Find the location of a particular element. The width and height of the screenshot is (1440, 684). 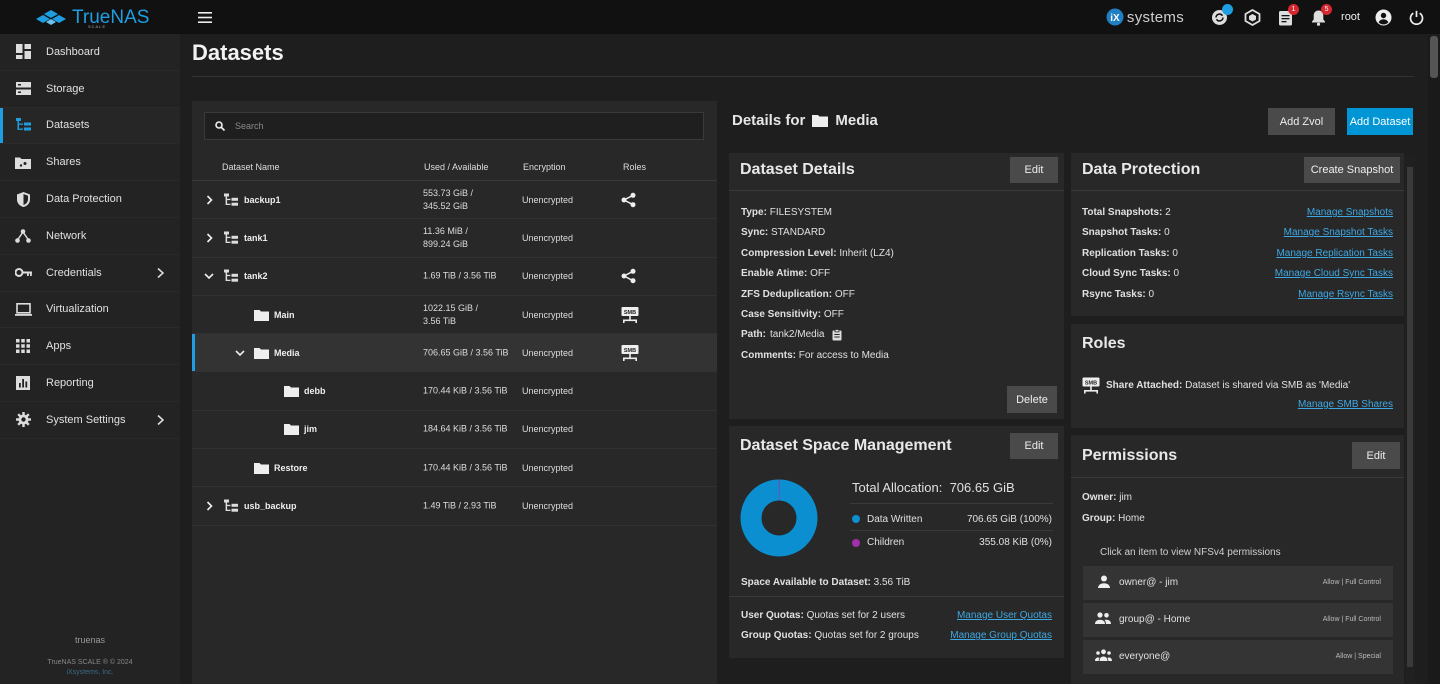

details-scrollbar is located at coordinates (1410, 419).